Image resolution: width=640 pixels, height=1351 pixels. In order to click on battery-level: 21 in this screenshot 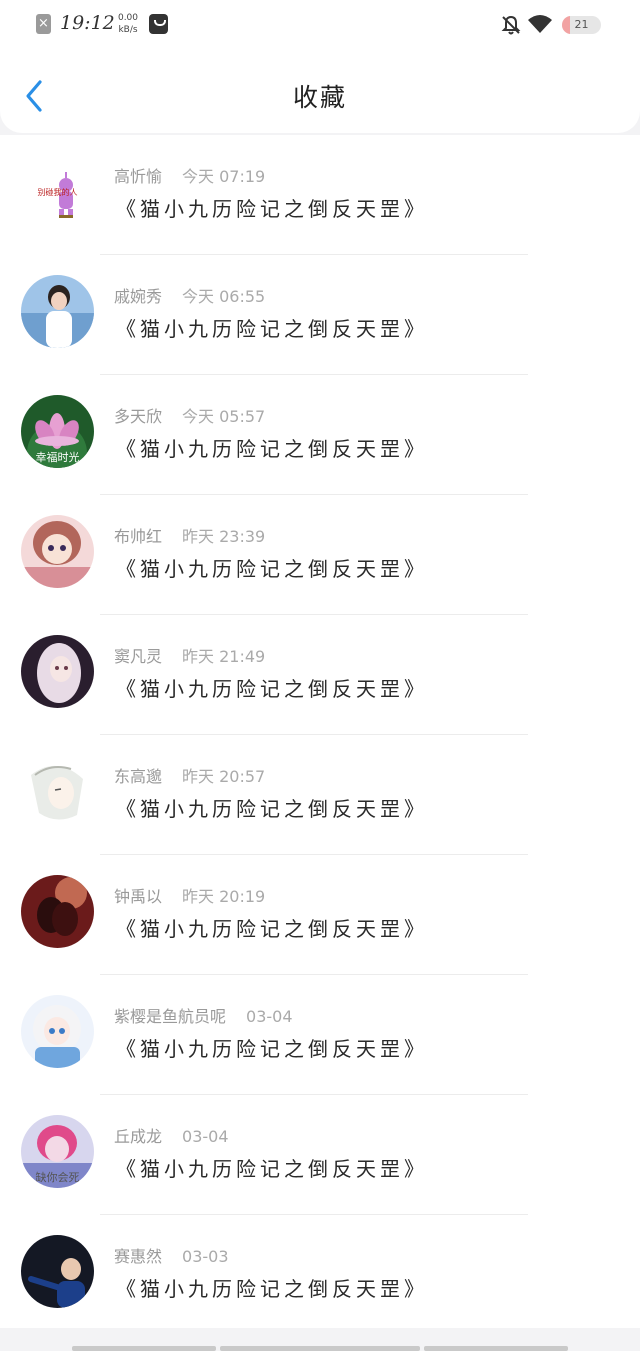, I will do `click(581, 24)`.